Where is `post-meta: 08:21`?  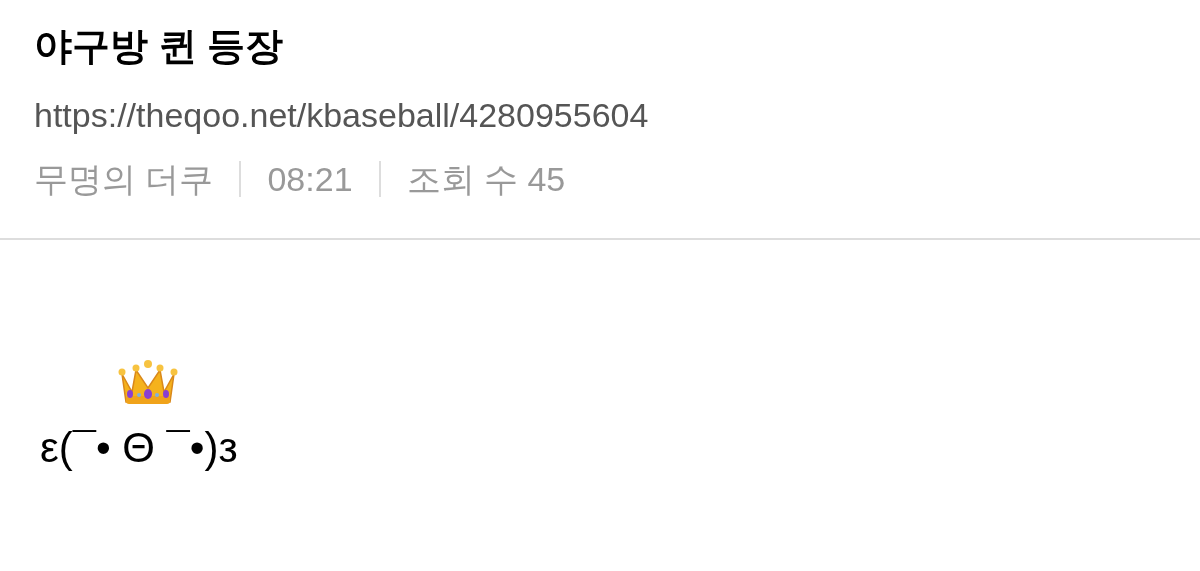
post-meta: 08:21 is located at coordinates (310, 179).